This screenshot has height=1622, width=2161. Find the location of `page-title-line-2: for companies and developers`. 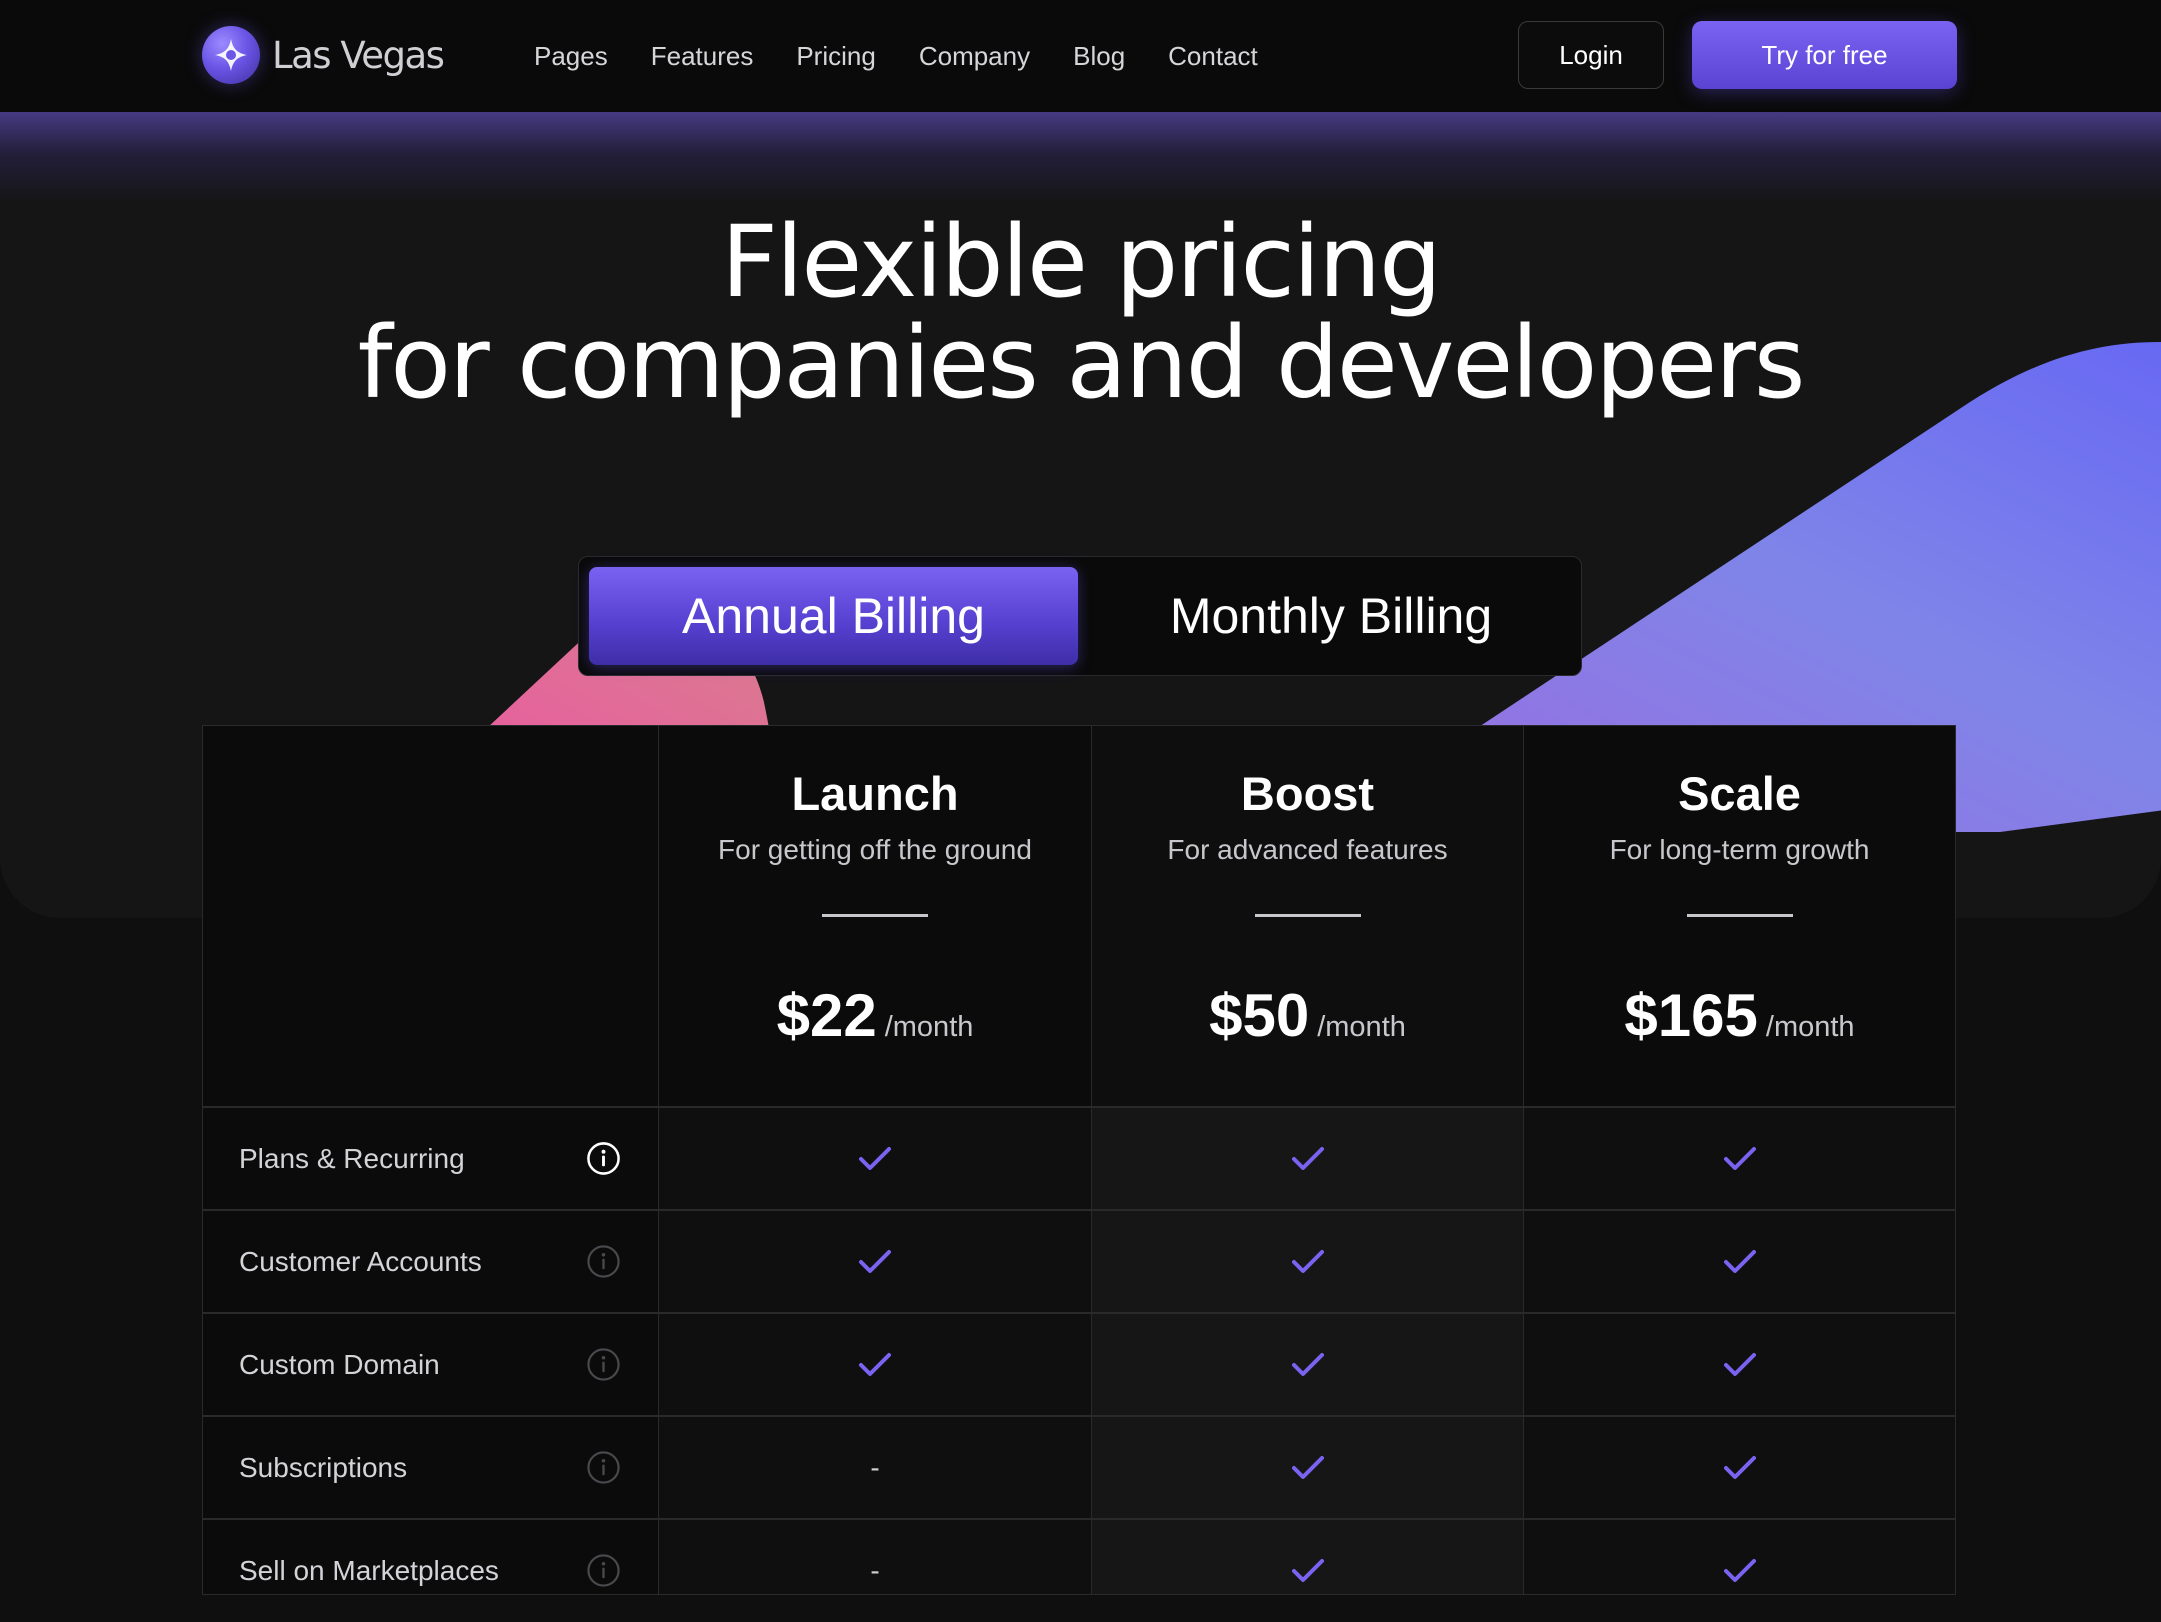

page-title-line-2: for companies and developers is located at coordinates (1081, 363).